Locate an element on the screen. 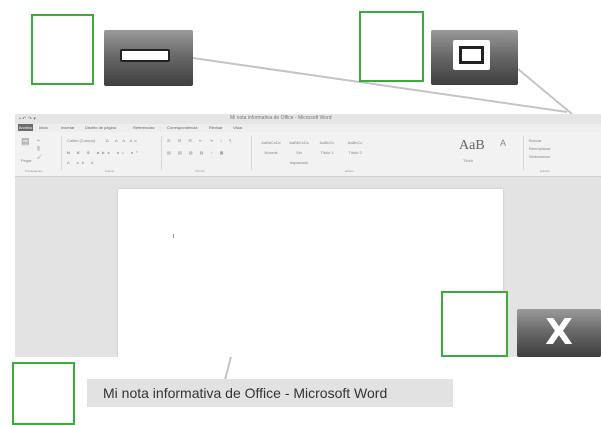 This screenshot has width=601, height=425. style-title-label: Título is located at coordinates (468, 160).